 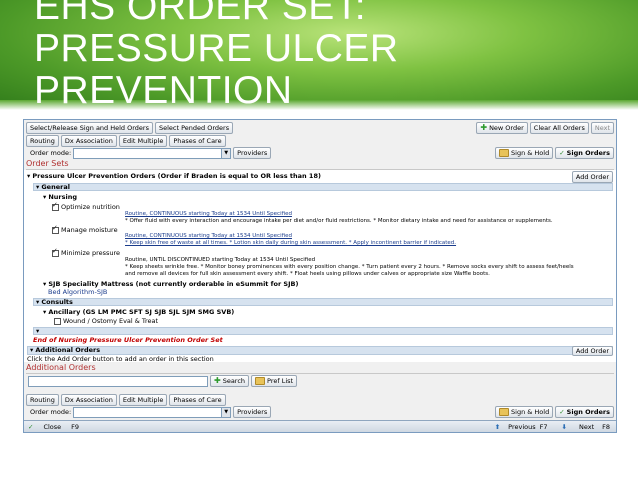 What do you see at coordinates (90, 207) in the screenshot?
I see `optimize-nutrition-label: Optimize nutrition` at bounding box center [90, 207].